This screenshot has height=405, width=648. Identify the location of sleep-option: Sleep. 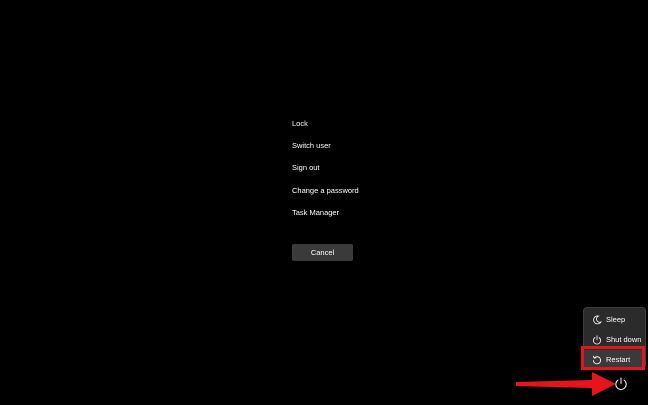
(614, 320).